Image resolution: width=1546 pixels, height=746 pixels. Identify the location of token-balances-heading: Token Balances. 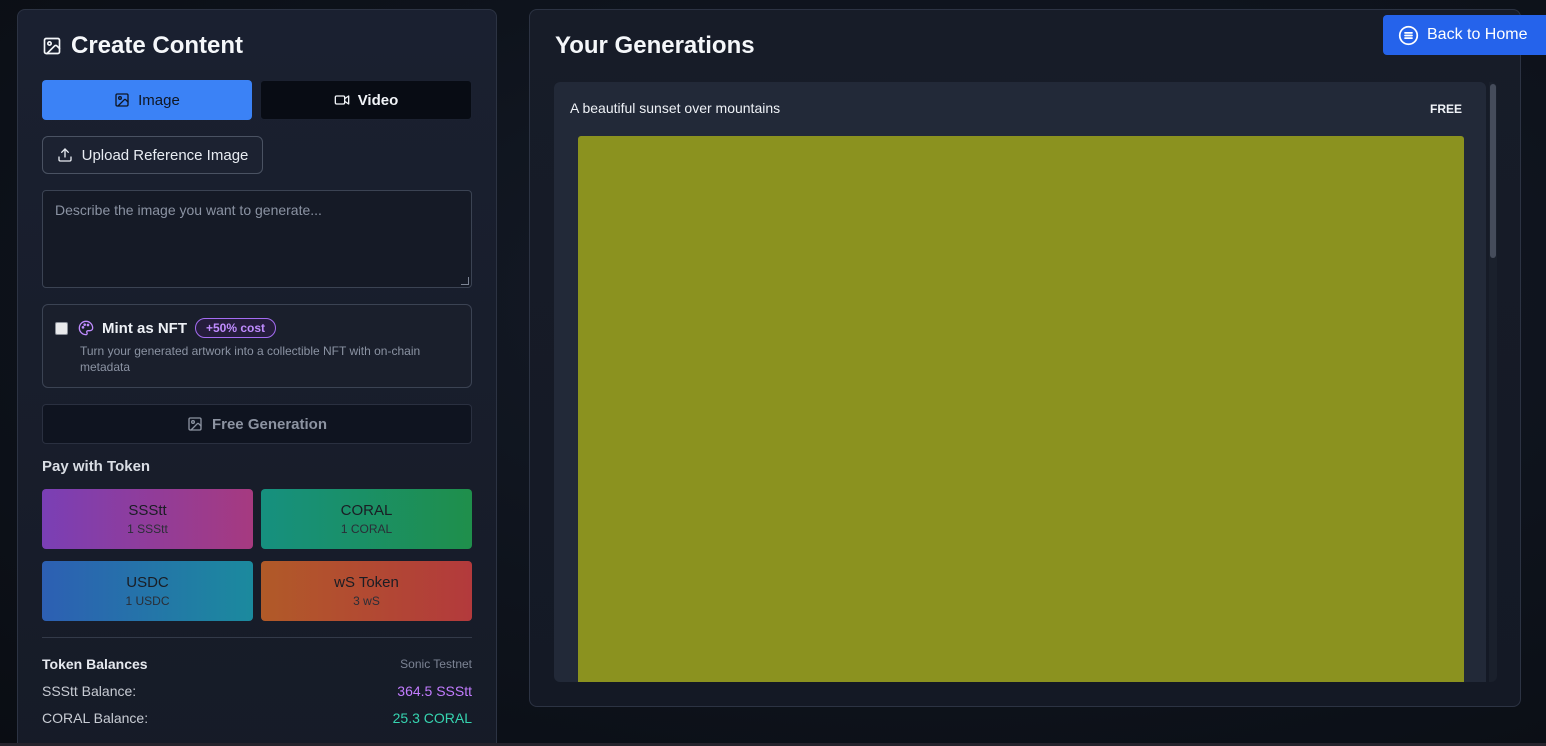
(95, 664).